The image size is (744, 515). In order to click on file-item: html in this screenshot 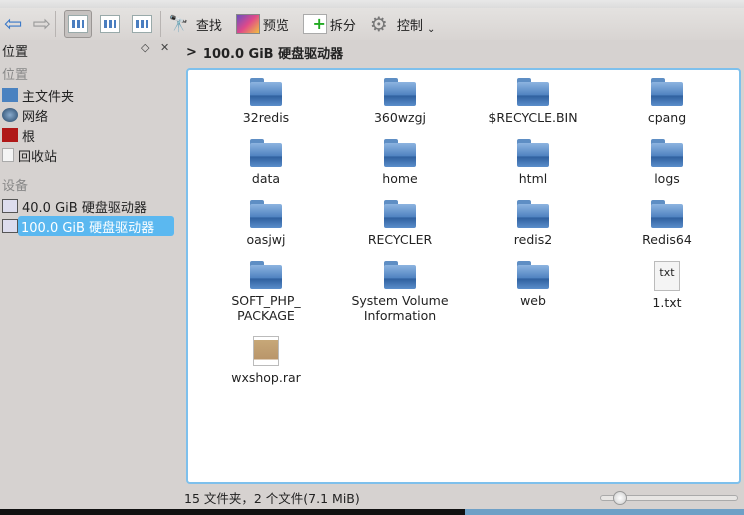, I will do `click(533, 162)`.